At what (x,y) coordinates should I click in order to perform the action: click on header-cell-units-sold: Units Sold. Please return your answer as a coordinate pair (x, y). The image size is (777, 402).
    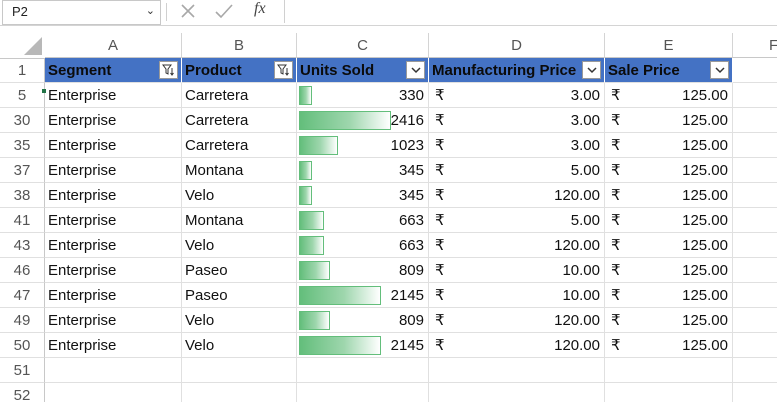
    Looking at the image, I should click on (363, 70).